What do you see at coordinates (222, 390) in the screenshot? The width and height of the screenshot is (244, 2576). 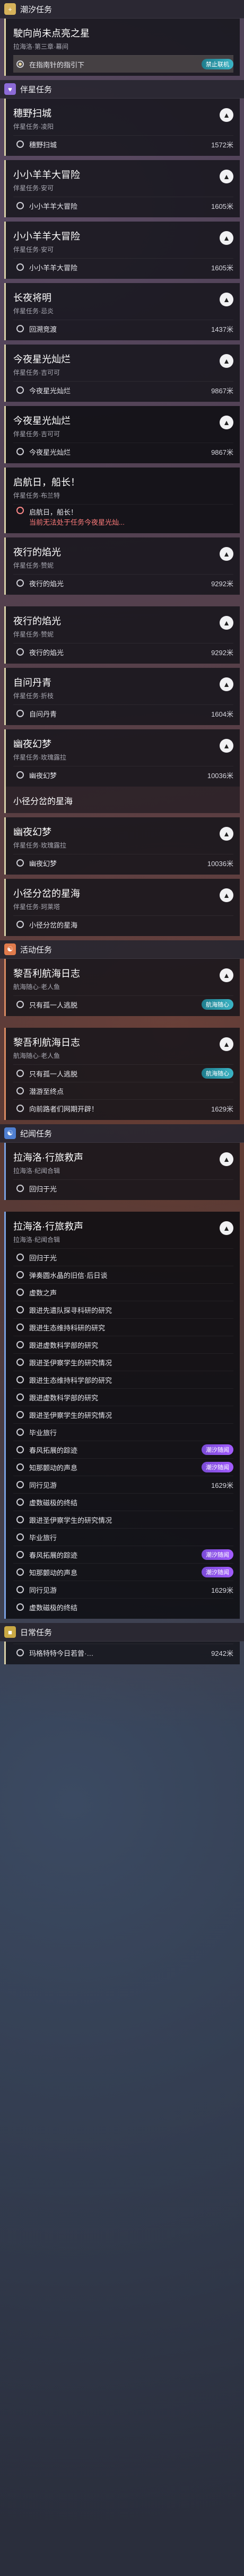 I see `objective-distance: 9867米` at bounding box center [222, 390].